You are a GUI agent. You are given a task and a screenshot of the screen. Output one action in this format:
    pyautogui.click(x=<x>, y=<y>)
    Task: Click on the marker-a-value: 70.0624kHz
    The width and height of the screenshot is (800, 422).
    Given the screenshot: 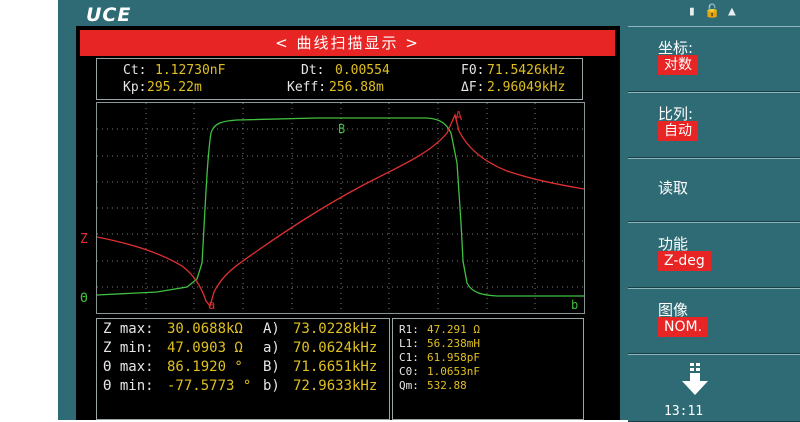 What is the action you would take?
    pyautogui.click(x=335, y=348)
    